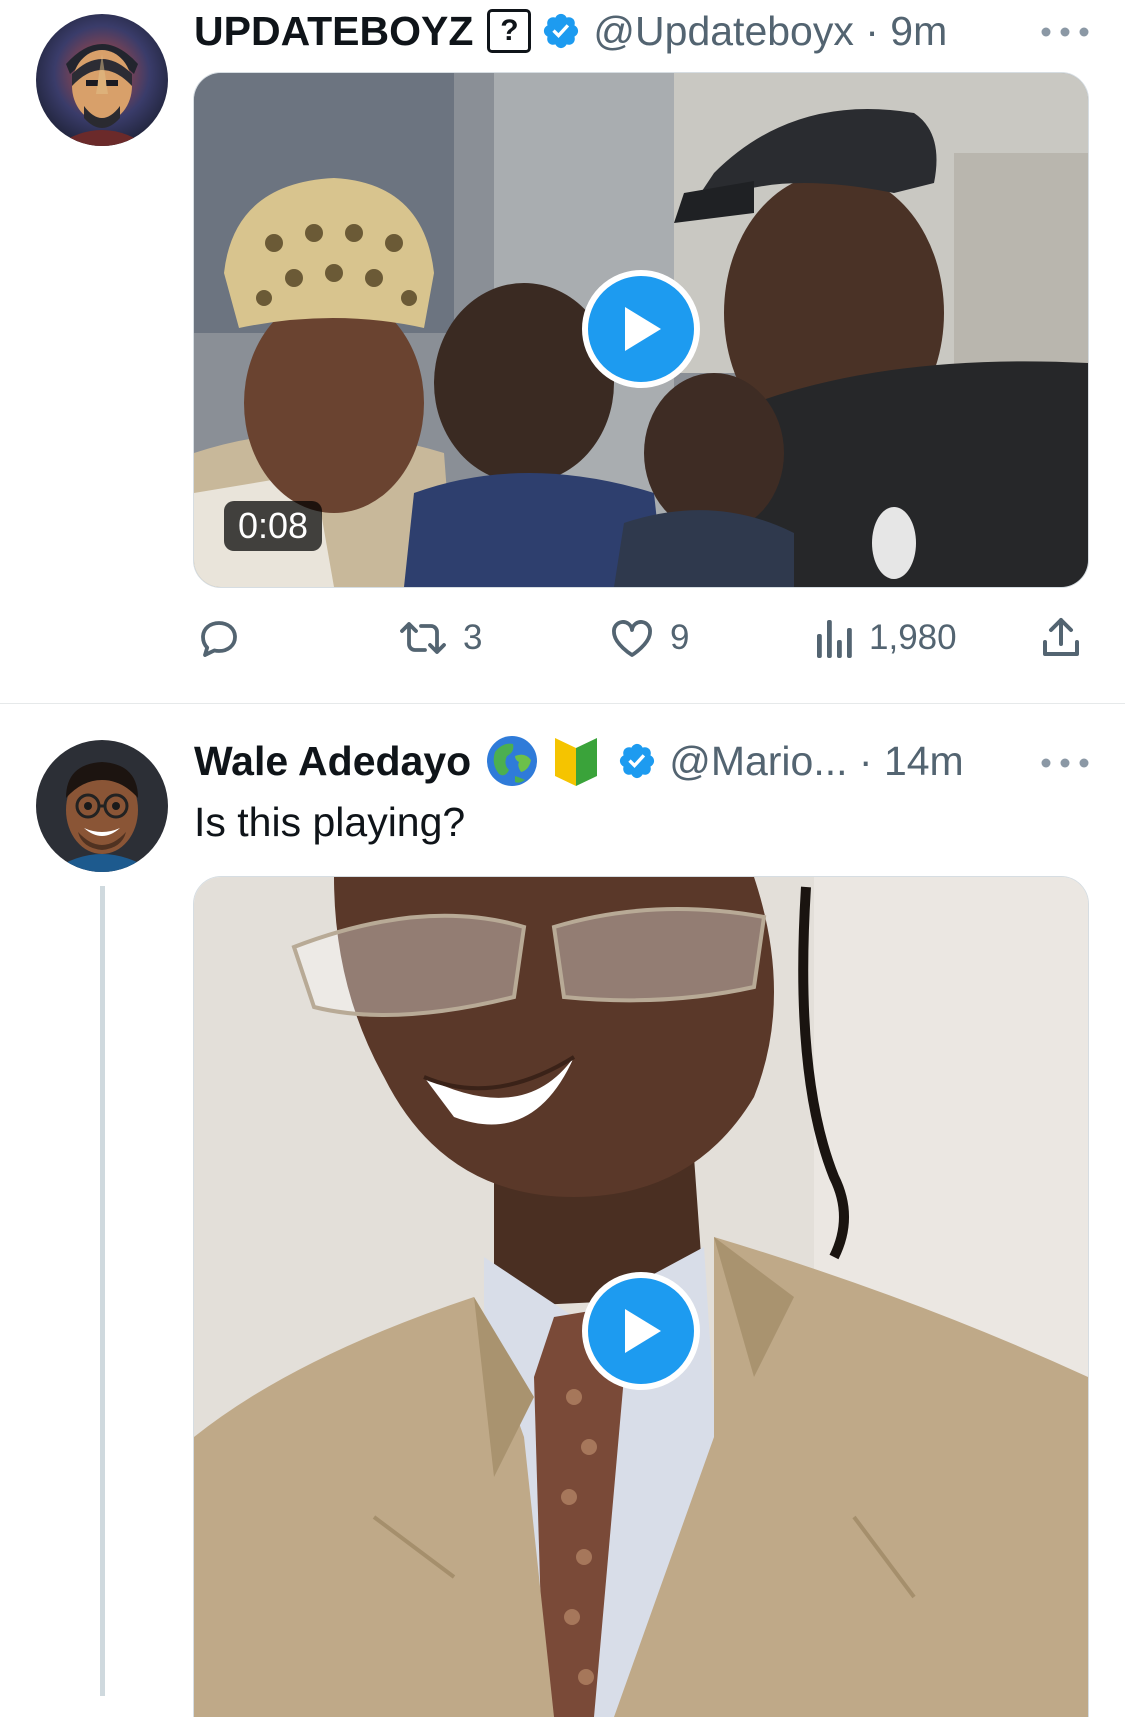  What do you see at coordinates (834, 639) in the screenshot?
I see `views-chart-icon` at bounding box center [834, 639].